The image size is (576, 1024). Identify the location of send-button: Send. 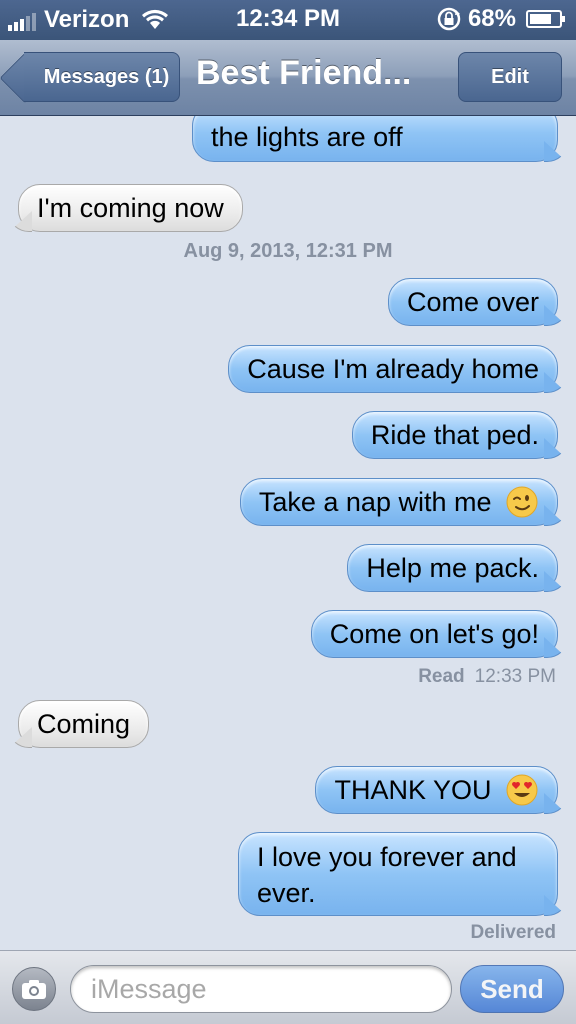
(512, 989).